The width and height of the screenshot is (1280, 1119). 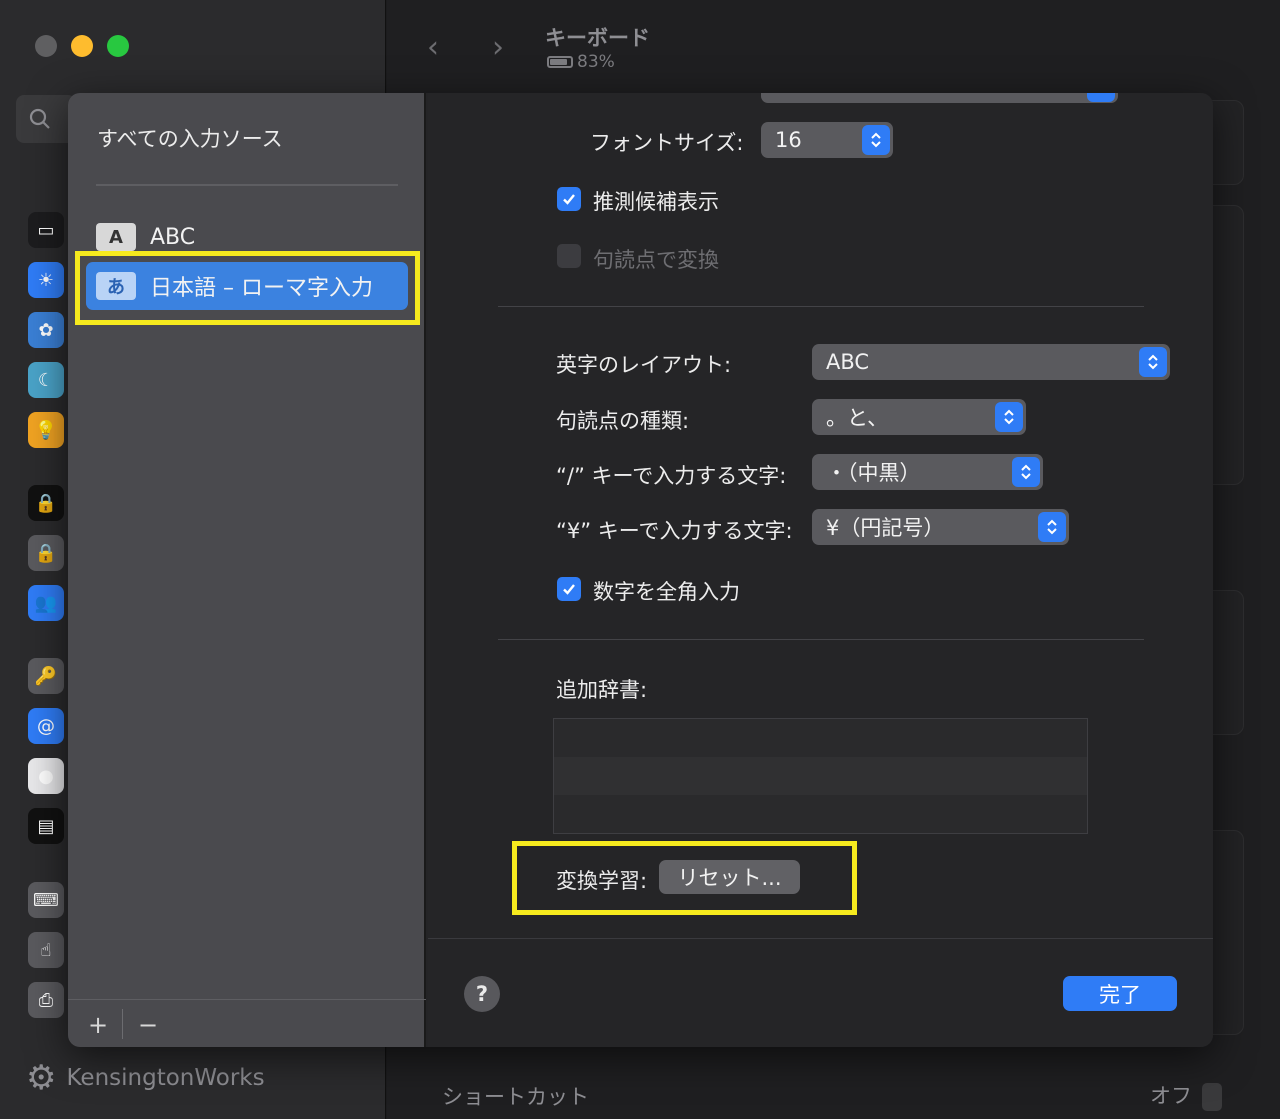 What do you see at coordinates (39, 118) in the screenshot?
I see `search-icon` at bounding box center [39, 118].